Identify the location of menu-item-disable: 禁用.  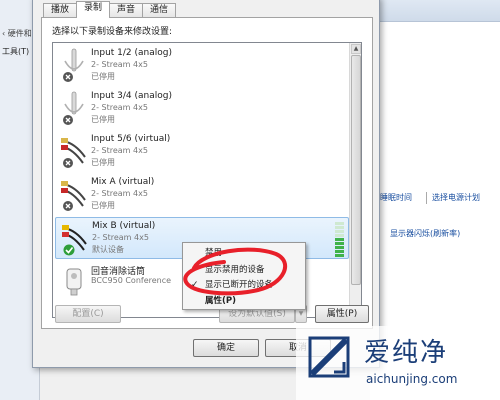
(244, 253).